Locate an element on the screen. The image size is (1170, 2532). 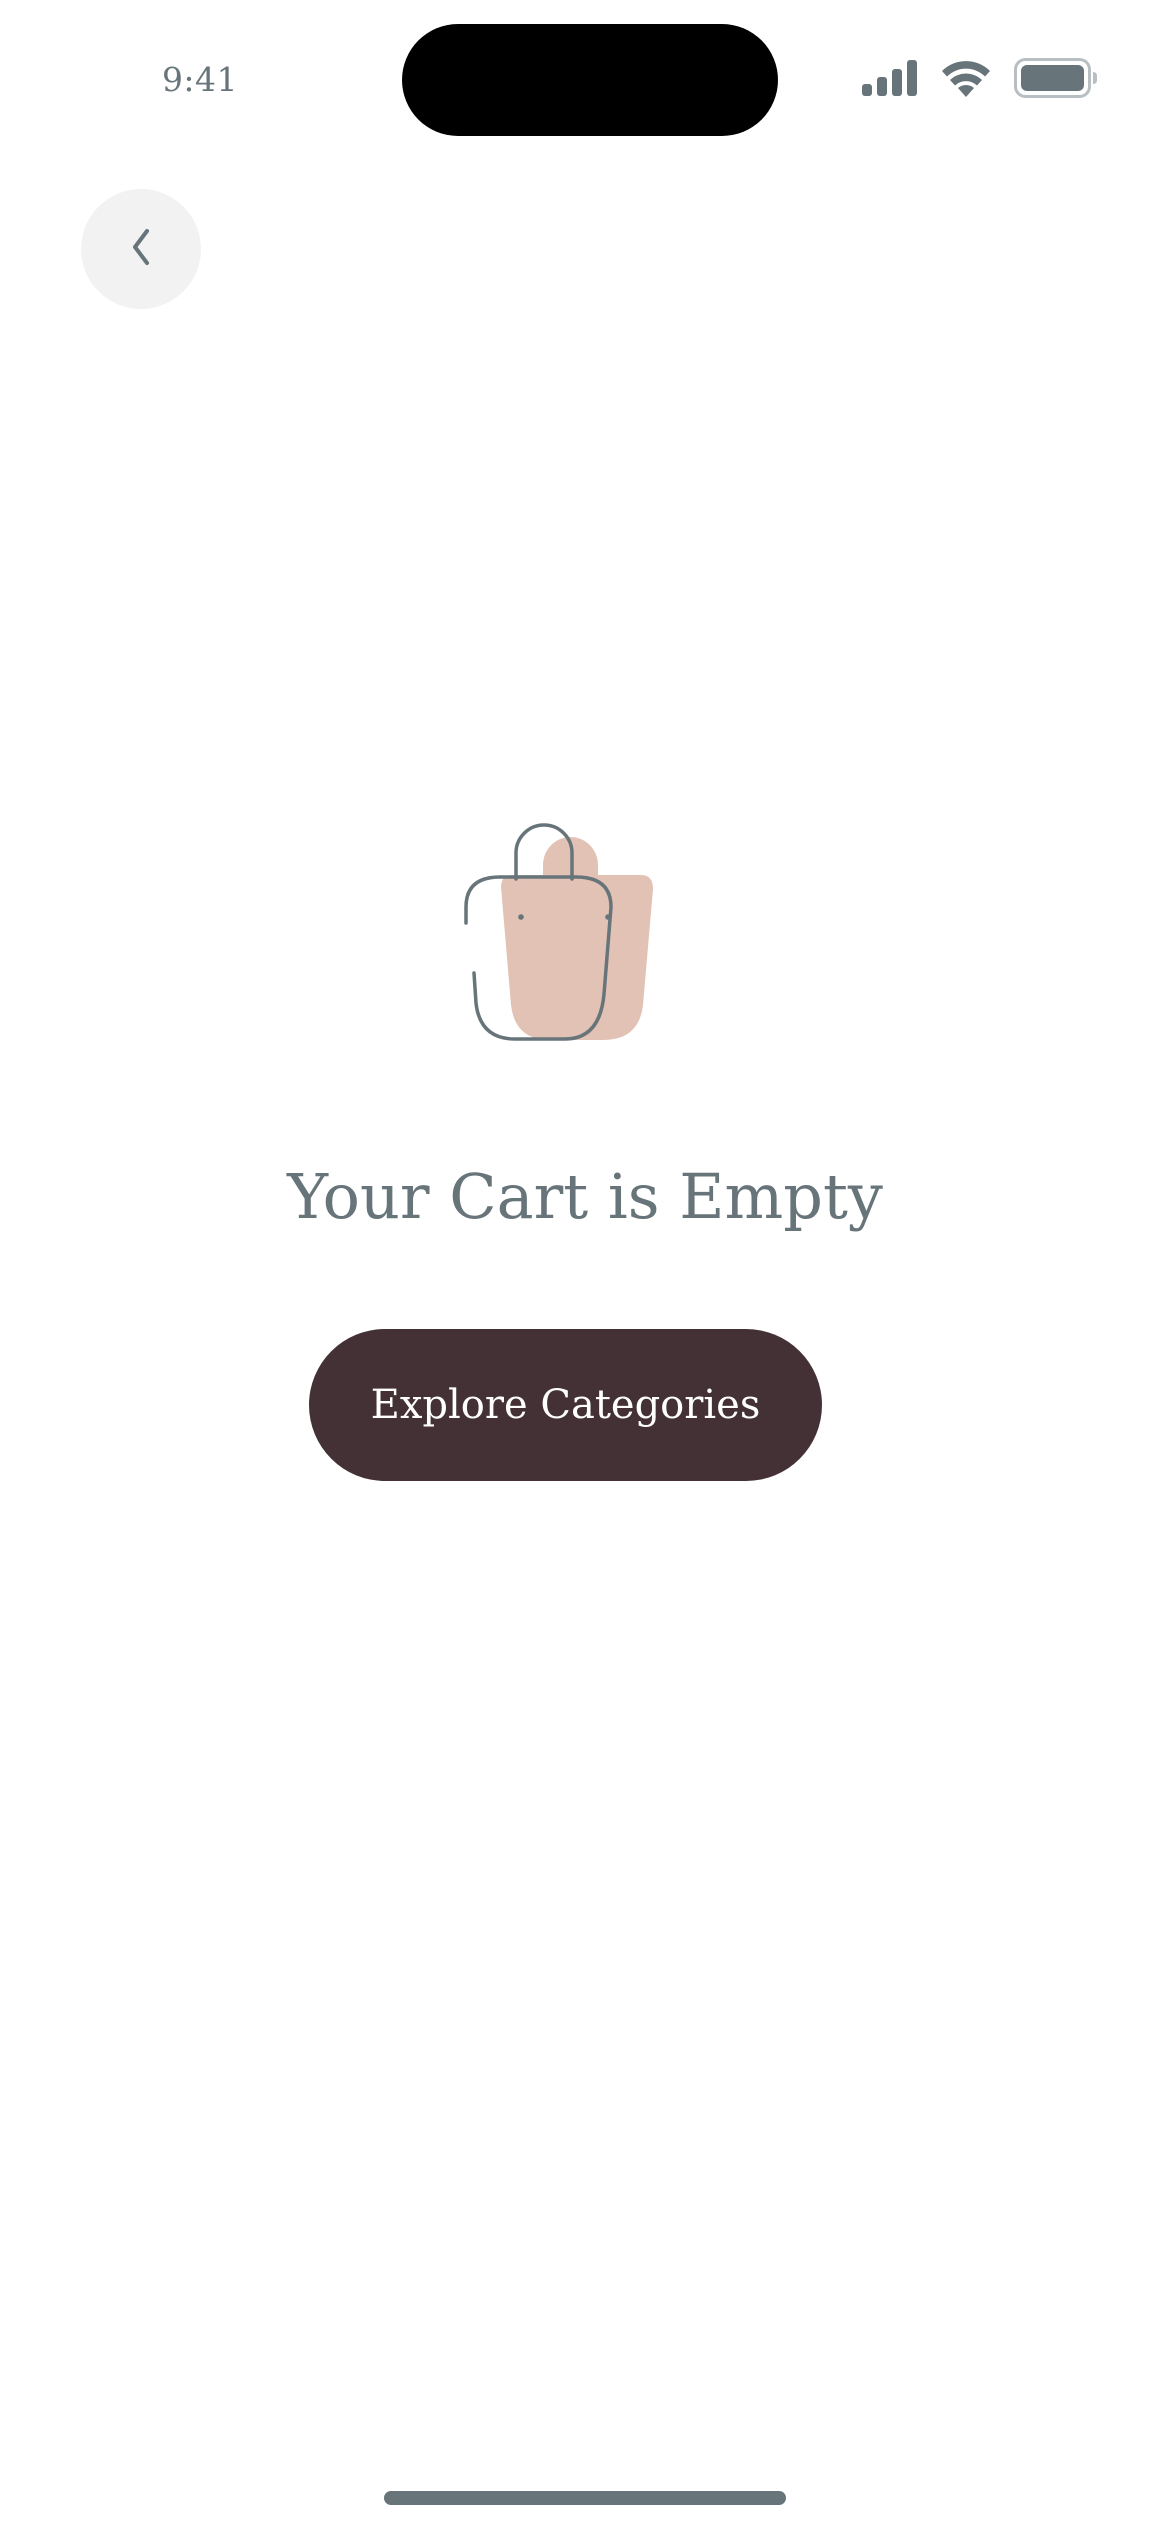
battery-icon is located at coordinates (1056, 78).